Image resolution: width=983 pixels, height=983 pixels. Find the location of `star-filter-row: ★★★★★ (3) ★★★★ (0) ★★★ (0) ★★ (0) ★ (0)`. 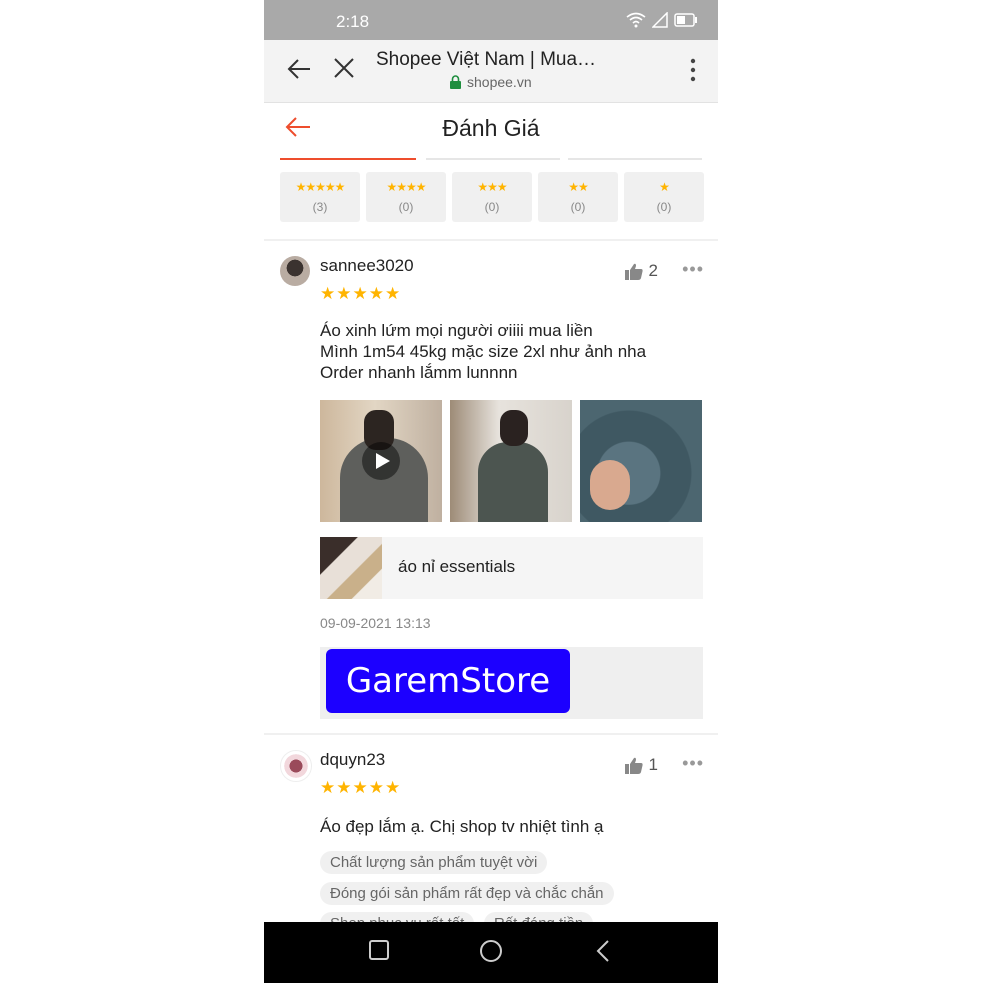

star-filter-row: ★★★★★ (3) ★★★★ (0) ★★★ (0) ★★ (0) ★ (0) is located at coordinates (492, 197).